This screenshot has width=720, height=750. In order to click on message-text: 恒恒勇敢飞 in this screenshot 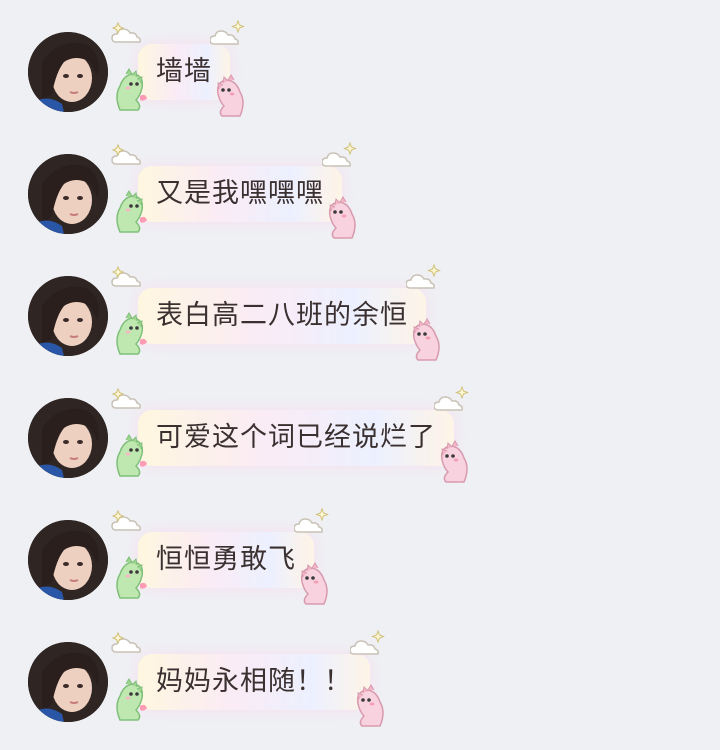, I will do `click(226, 559)`.